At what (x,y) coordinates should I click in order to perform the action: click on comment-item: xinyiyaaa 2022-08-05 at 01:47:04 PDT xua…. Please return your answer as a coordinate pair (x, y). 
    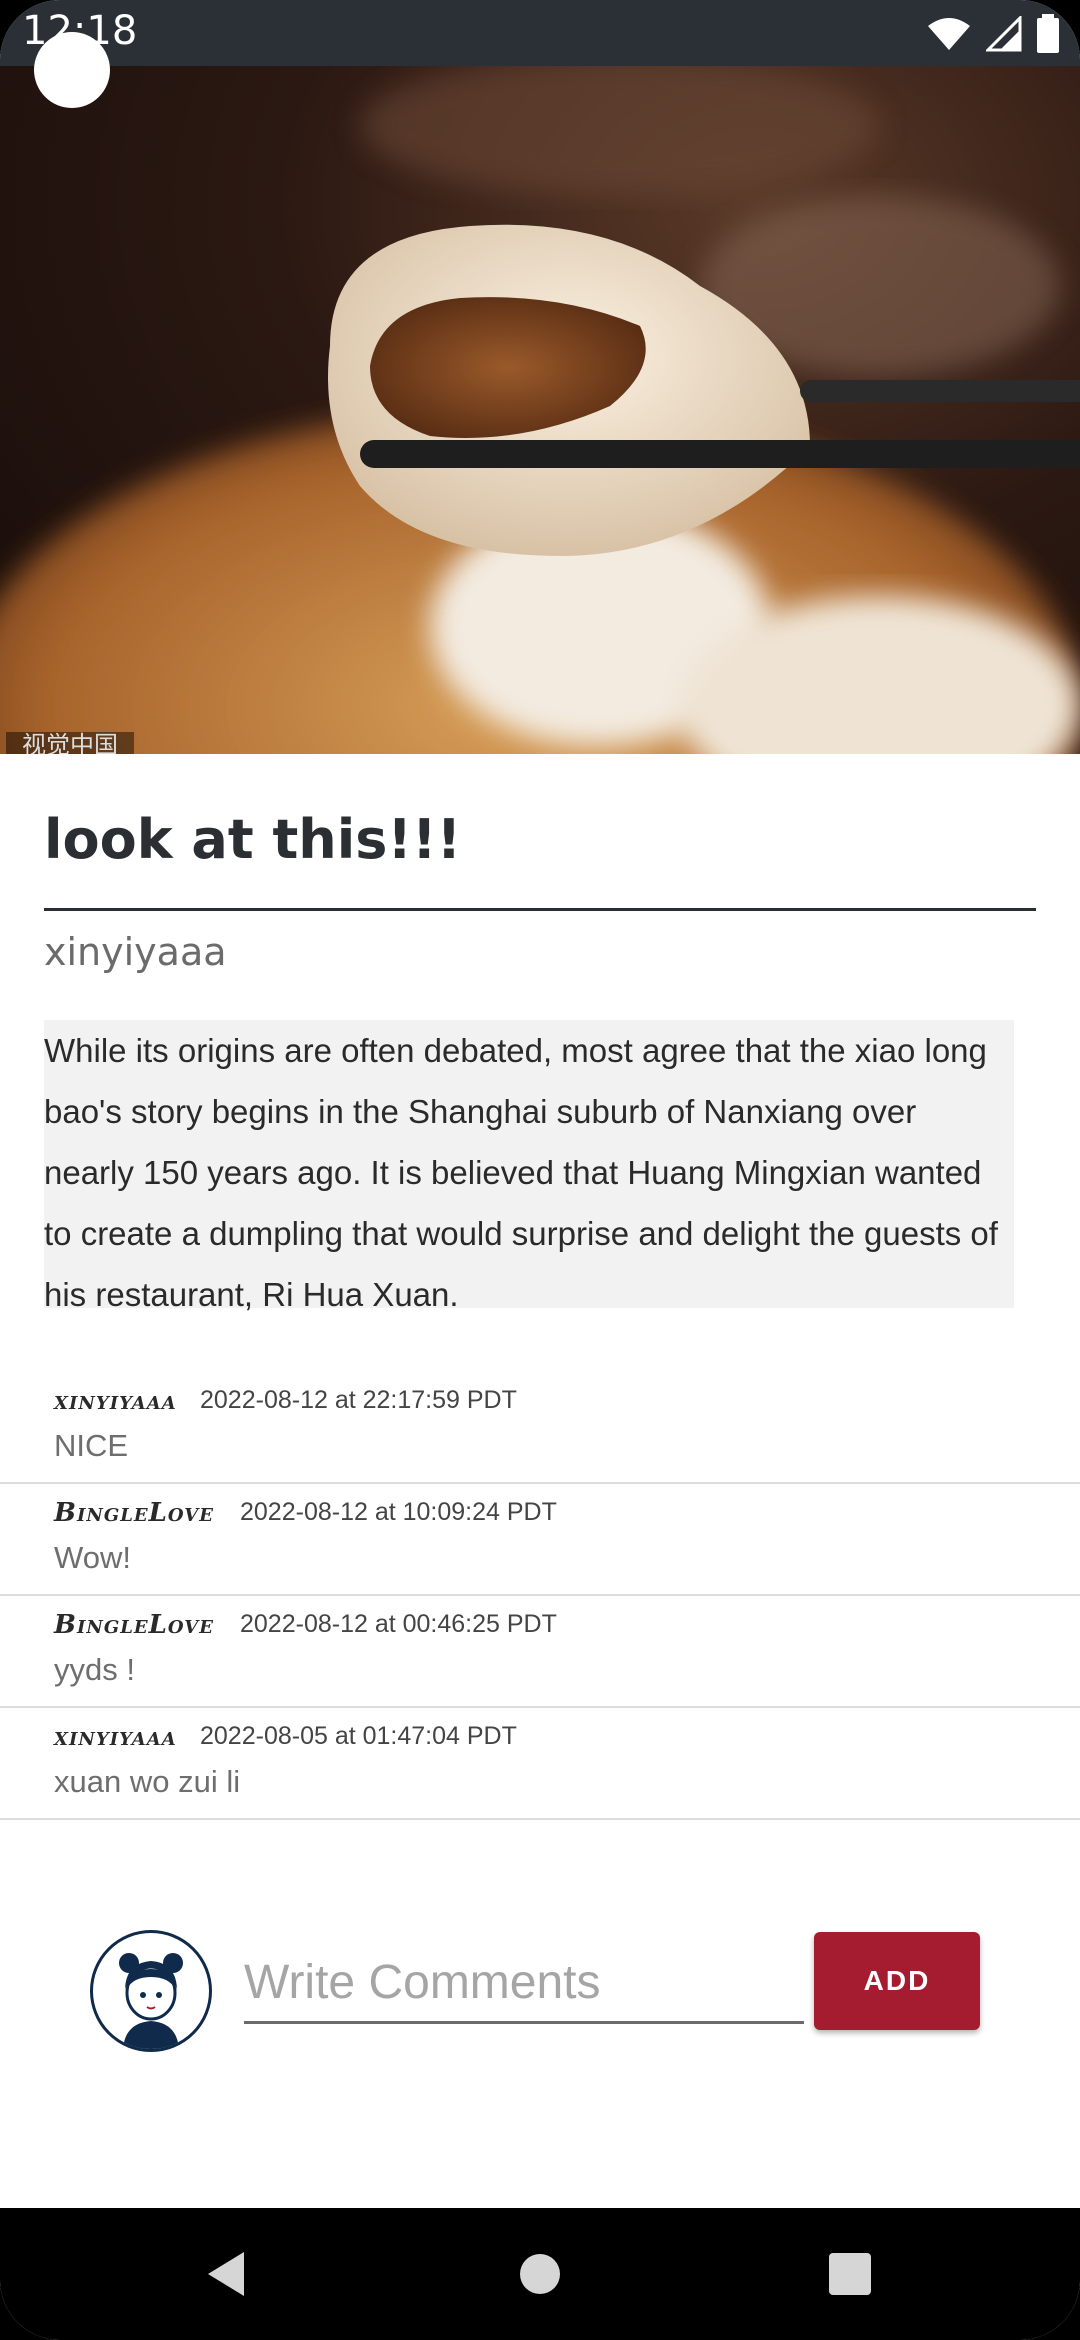
    Looking at the image, I should click on (540, 1764).